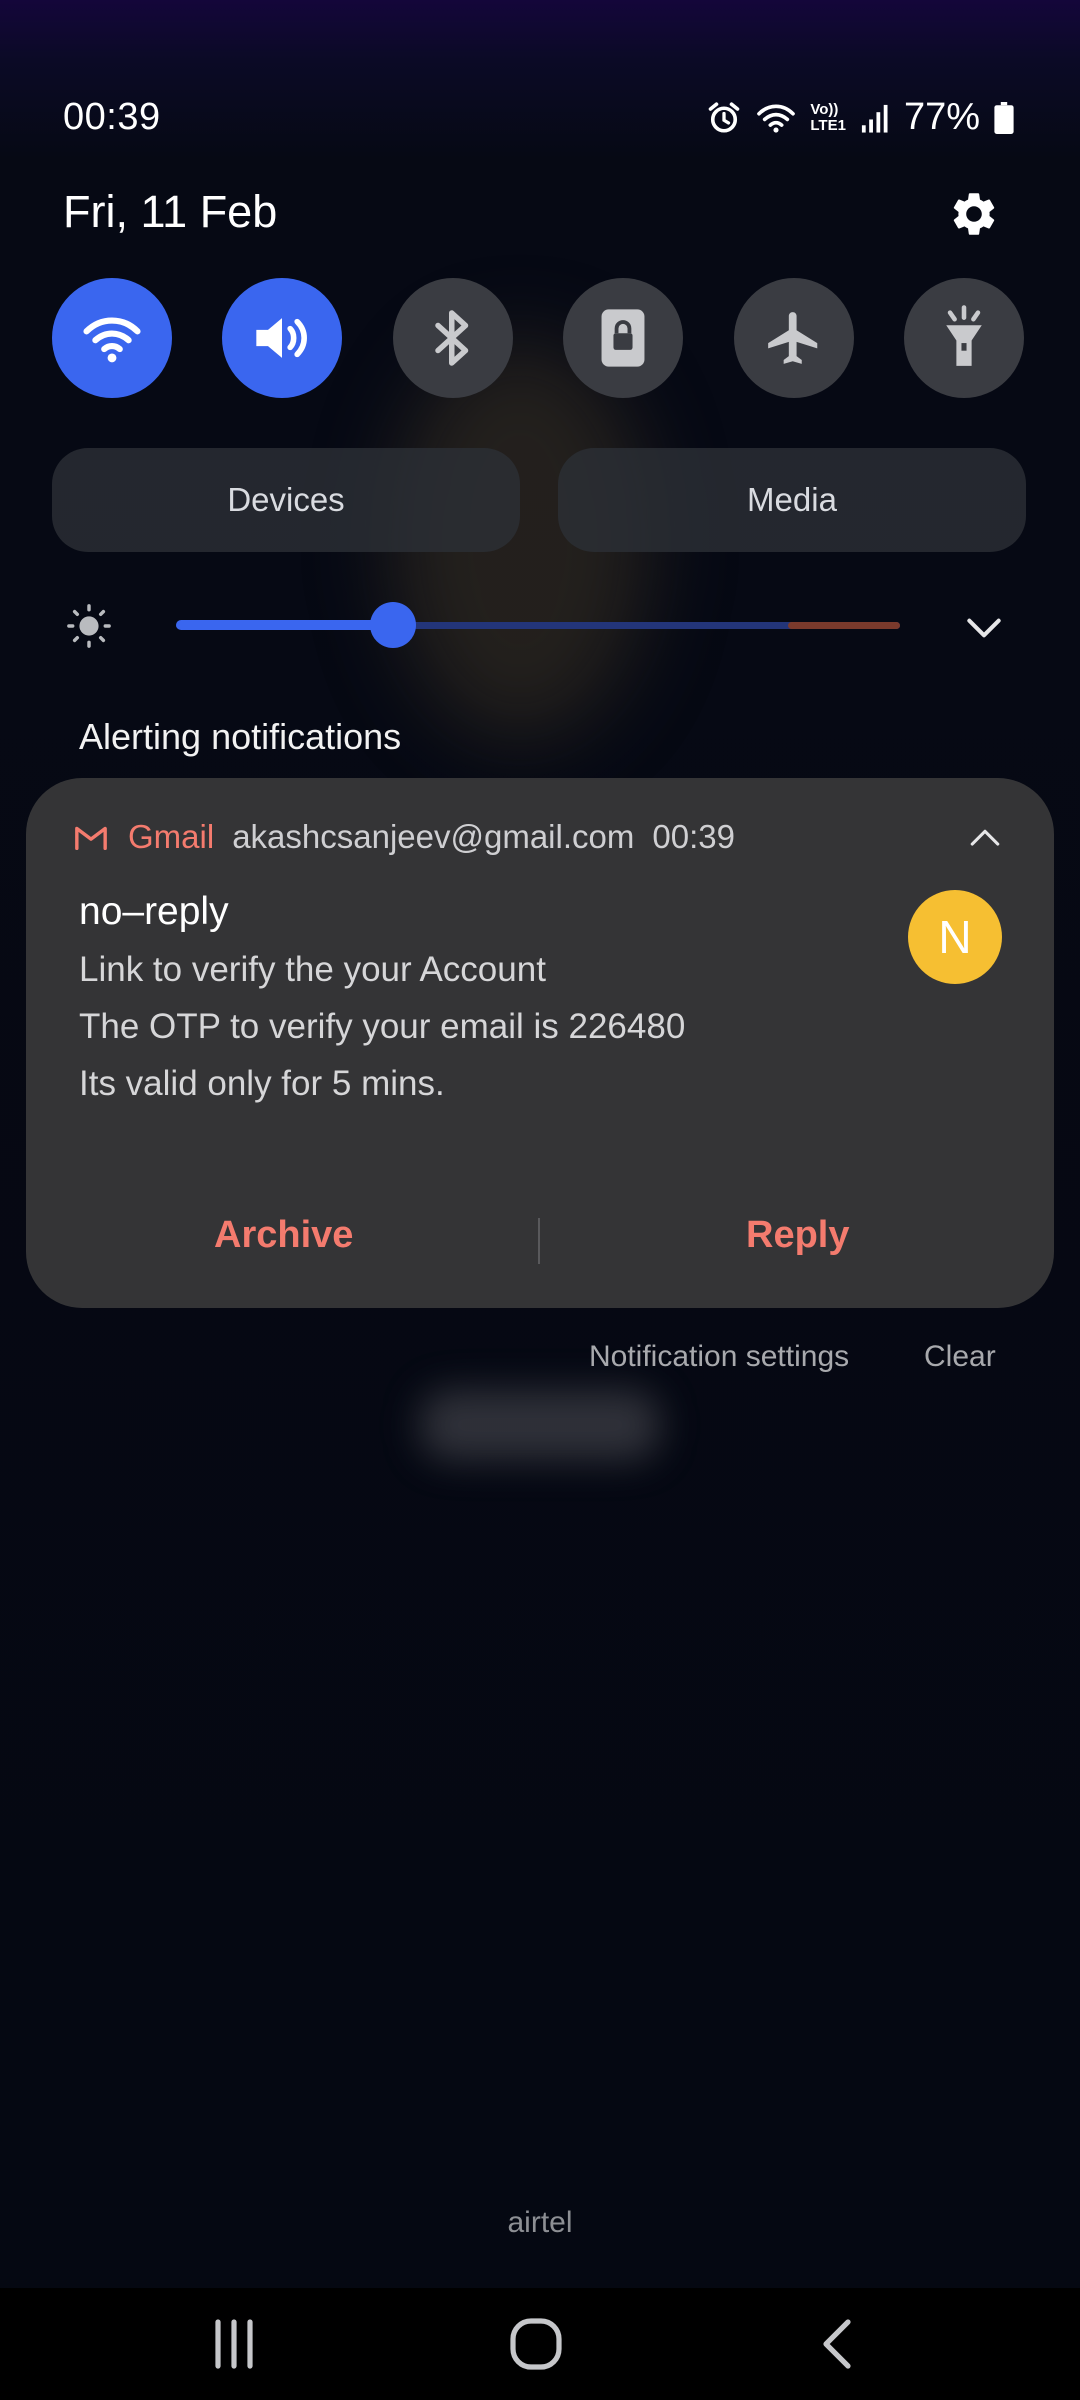 This screenshot has height=2400, width=1080. What do you see at coordinates (539, 500) in the screenshot?
I see `panel-buttons: Devices Media` at bounding box center [539, 500].